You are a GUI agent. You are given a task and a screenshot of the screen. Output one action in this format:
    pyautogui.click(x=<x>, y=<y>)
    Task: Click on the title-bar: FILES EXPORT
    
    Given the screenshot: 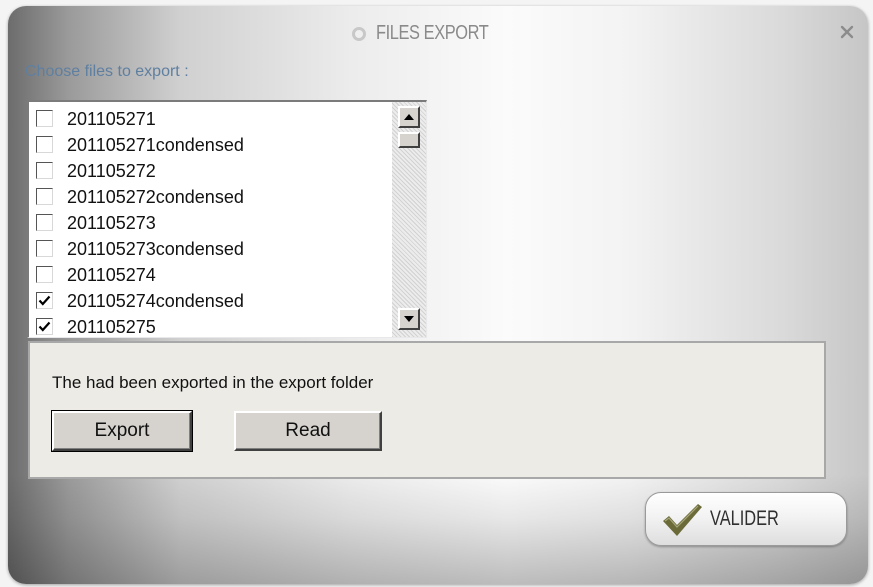 What is the action you would take?
    pyautogui.click(x=432, y=33)
    